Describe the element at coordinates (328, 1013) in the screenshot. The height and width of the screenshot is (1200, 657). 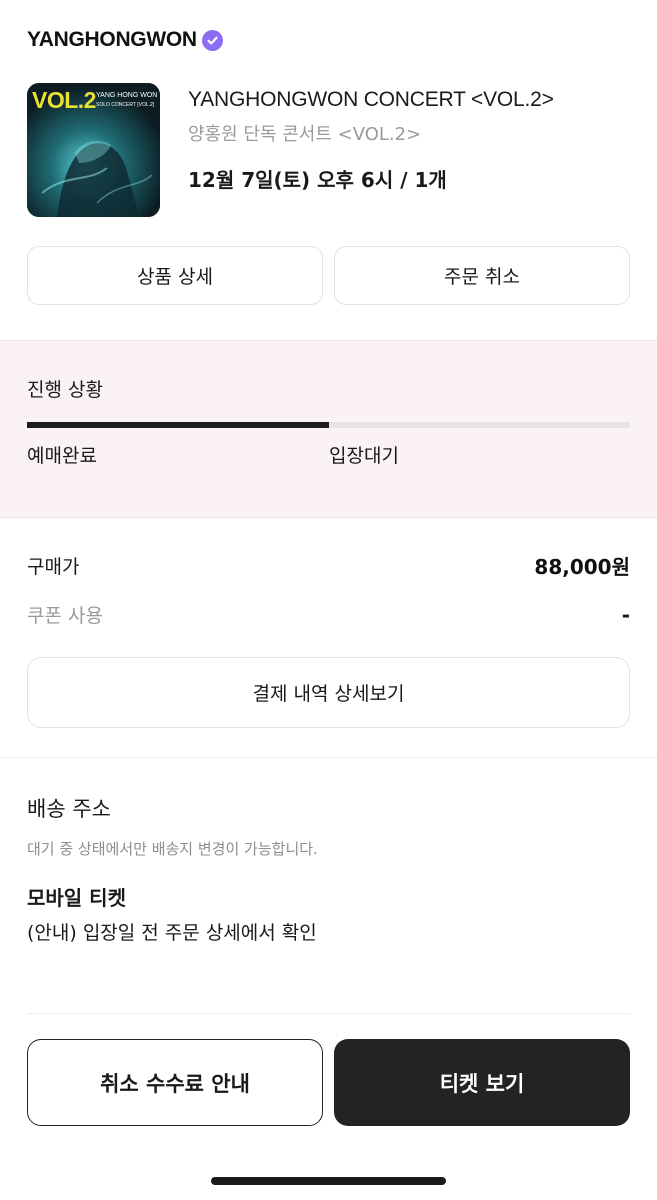
I see `bottom-divider` at that location.